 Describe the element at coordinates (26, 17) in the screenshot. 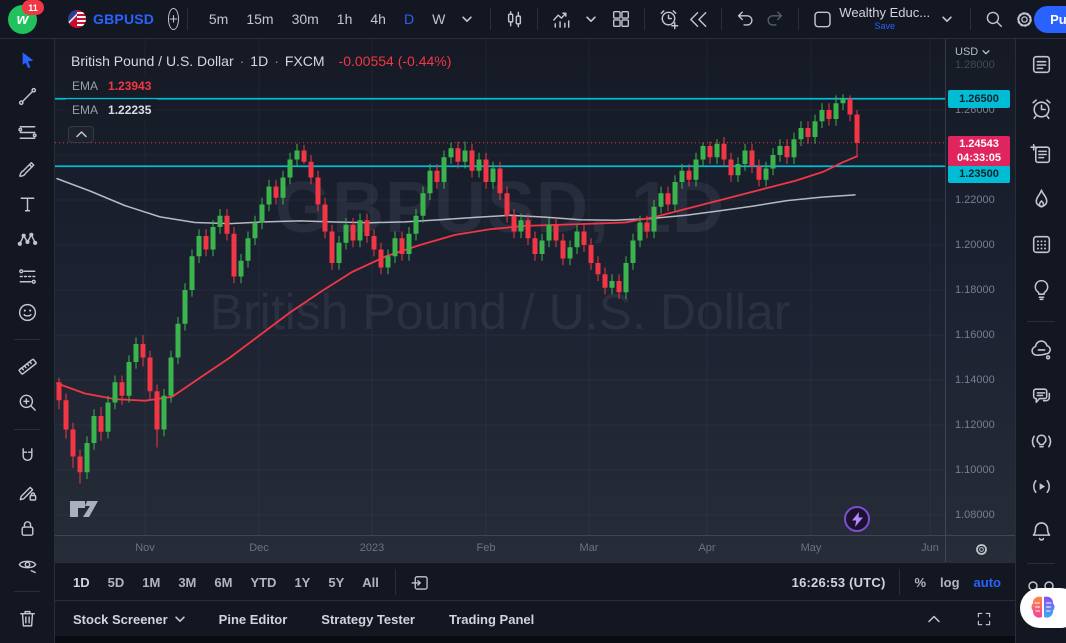

I see `user-menu-button: w 11` at that location.